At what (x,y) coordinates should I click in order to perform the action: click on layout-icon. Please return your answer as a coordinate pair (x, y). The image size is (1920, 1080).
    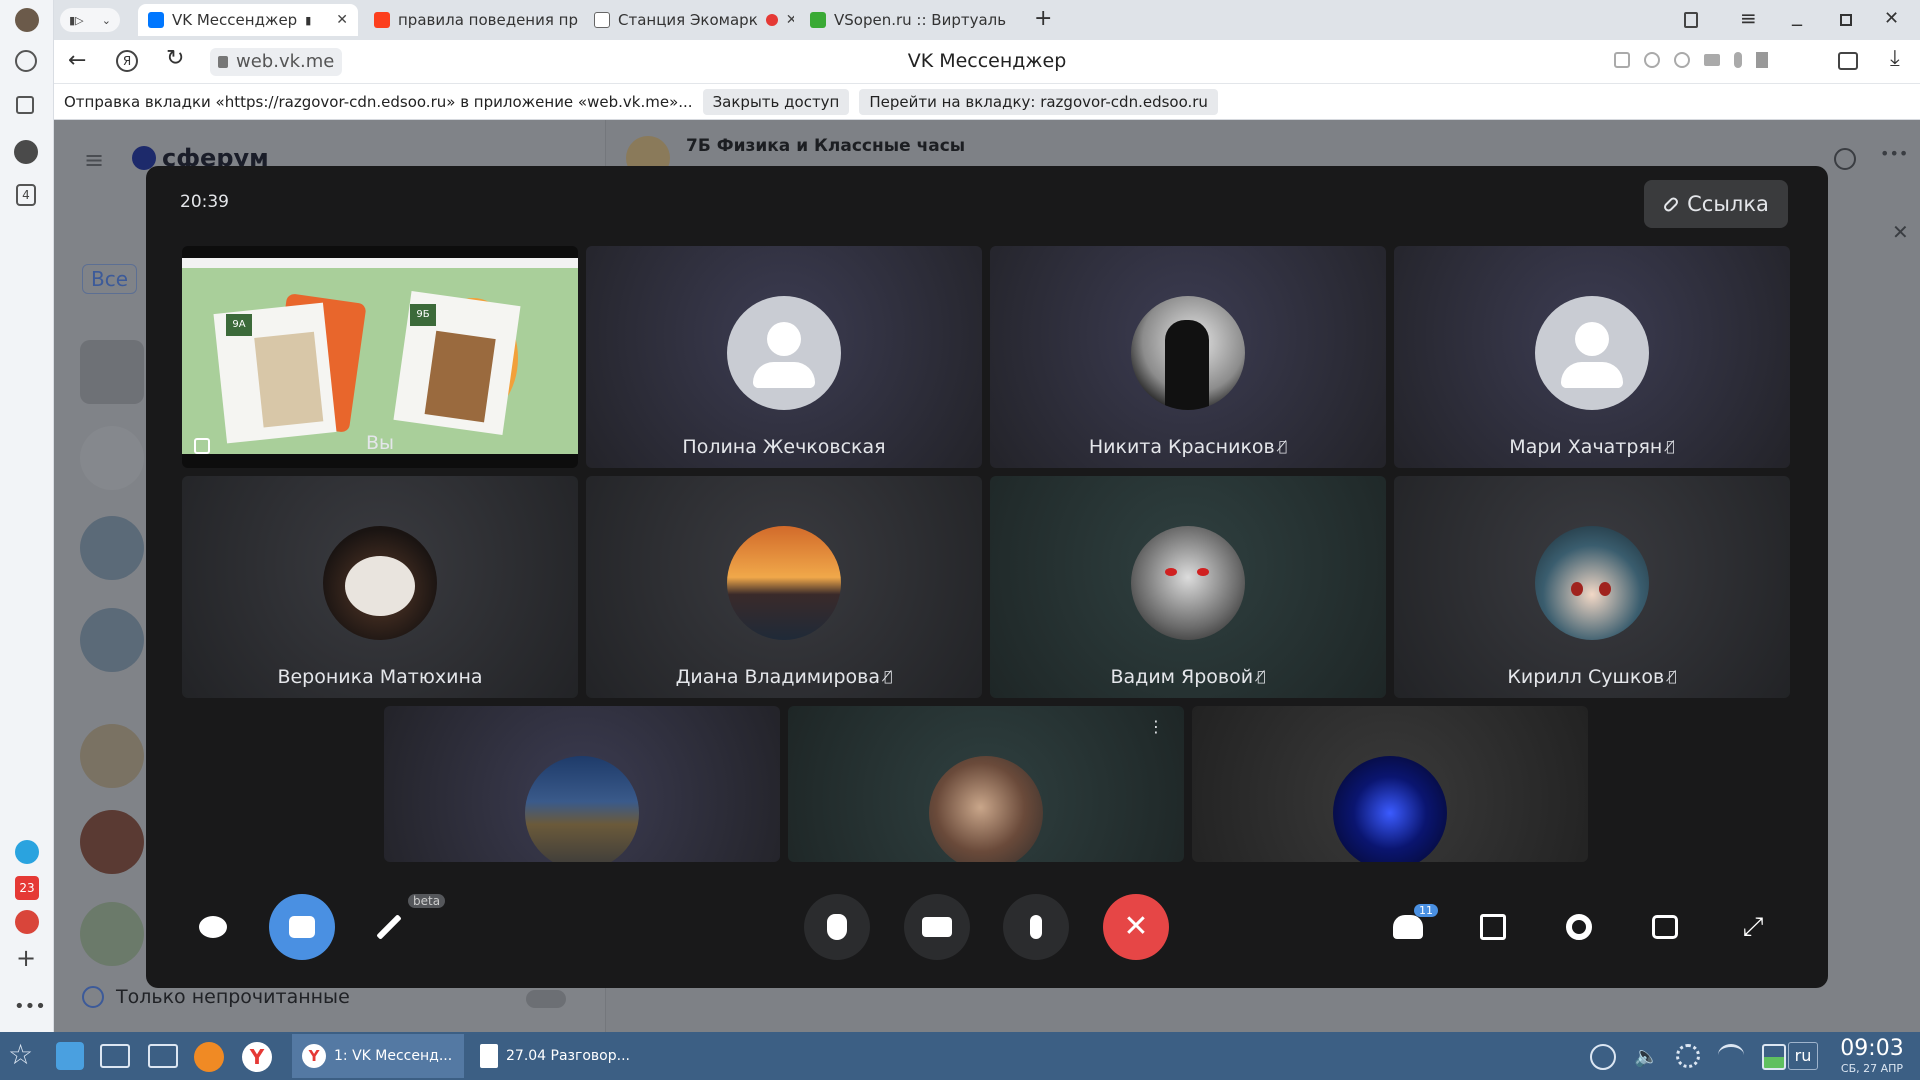
    Looking at the image, I should click on (1493, 927).